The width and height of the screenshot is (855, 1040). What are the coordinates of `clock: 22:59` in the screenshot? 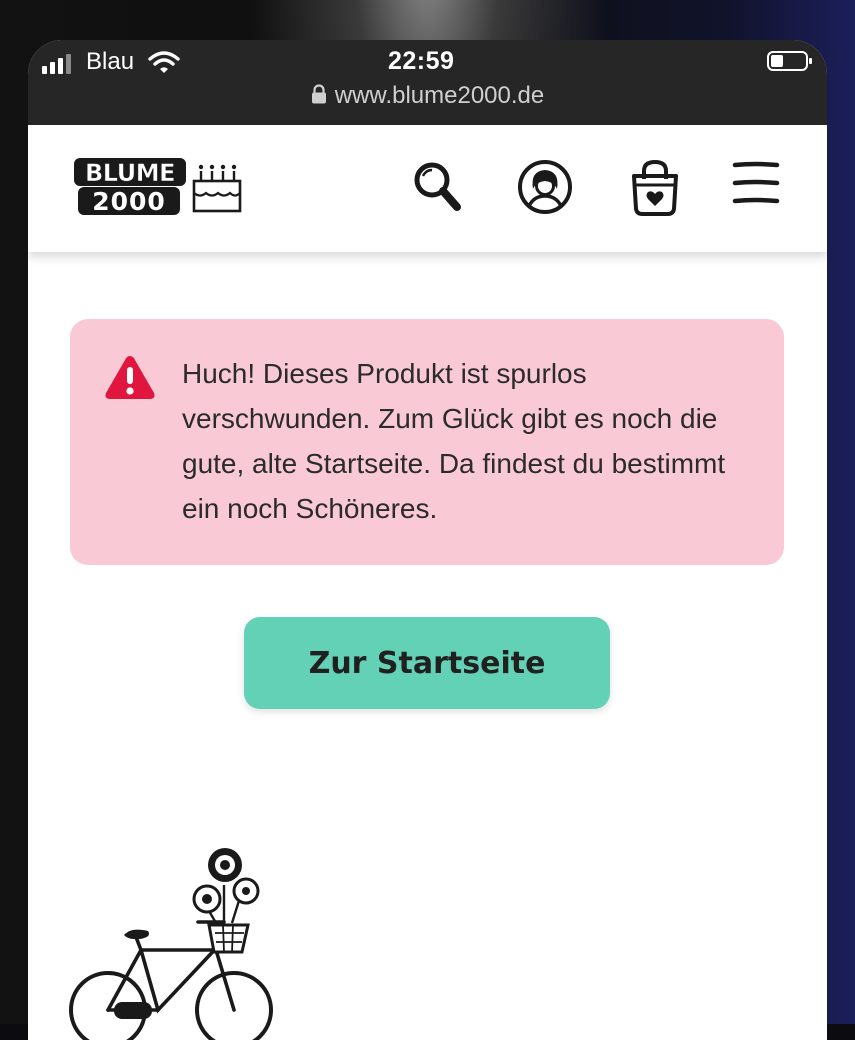 It's located at (421, 61).